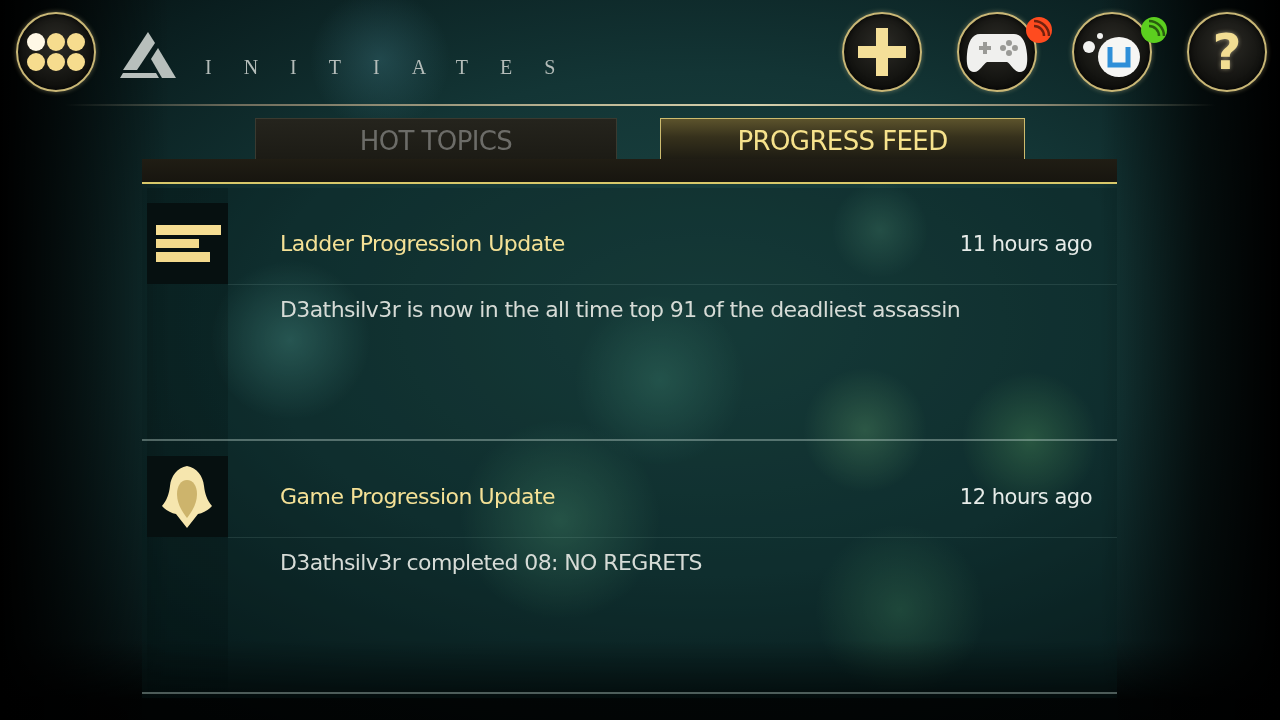 The height and width of the screenshot is (720, 1280). Describe the element at coordinates (997, 52) in the screenshot. I see `gamepad-icon` at that location.